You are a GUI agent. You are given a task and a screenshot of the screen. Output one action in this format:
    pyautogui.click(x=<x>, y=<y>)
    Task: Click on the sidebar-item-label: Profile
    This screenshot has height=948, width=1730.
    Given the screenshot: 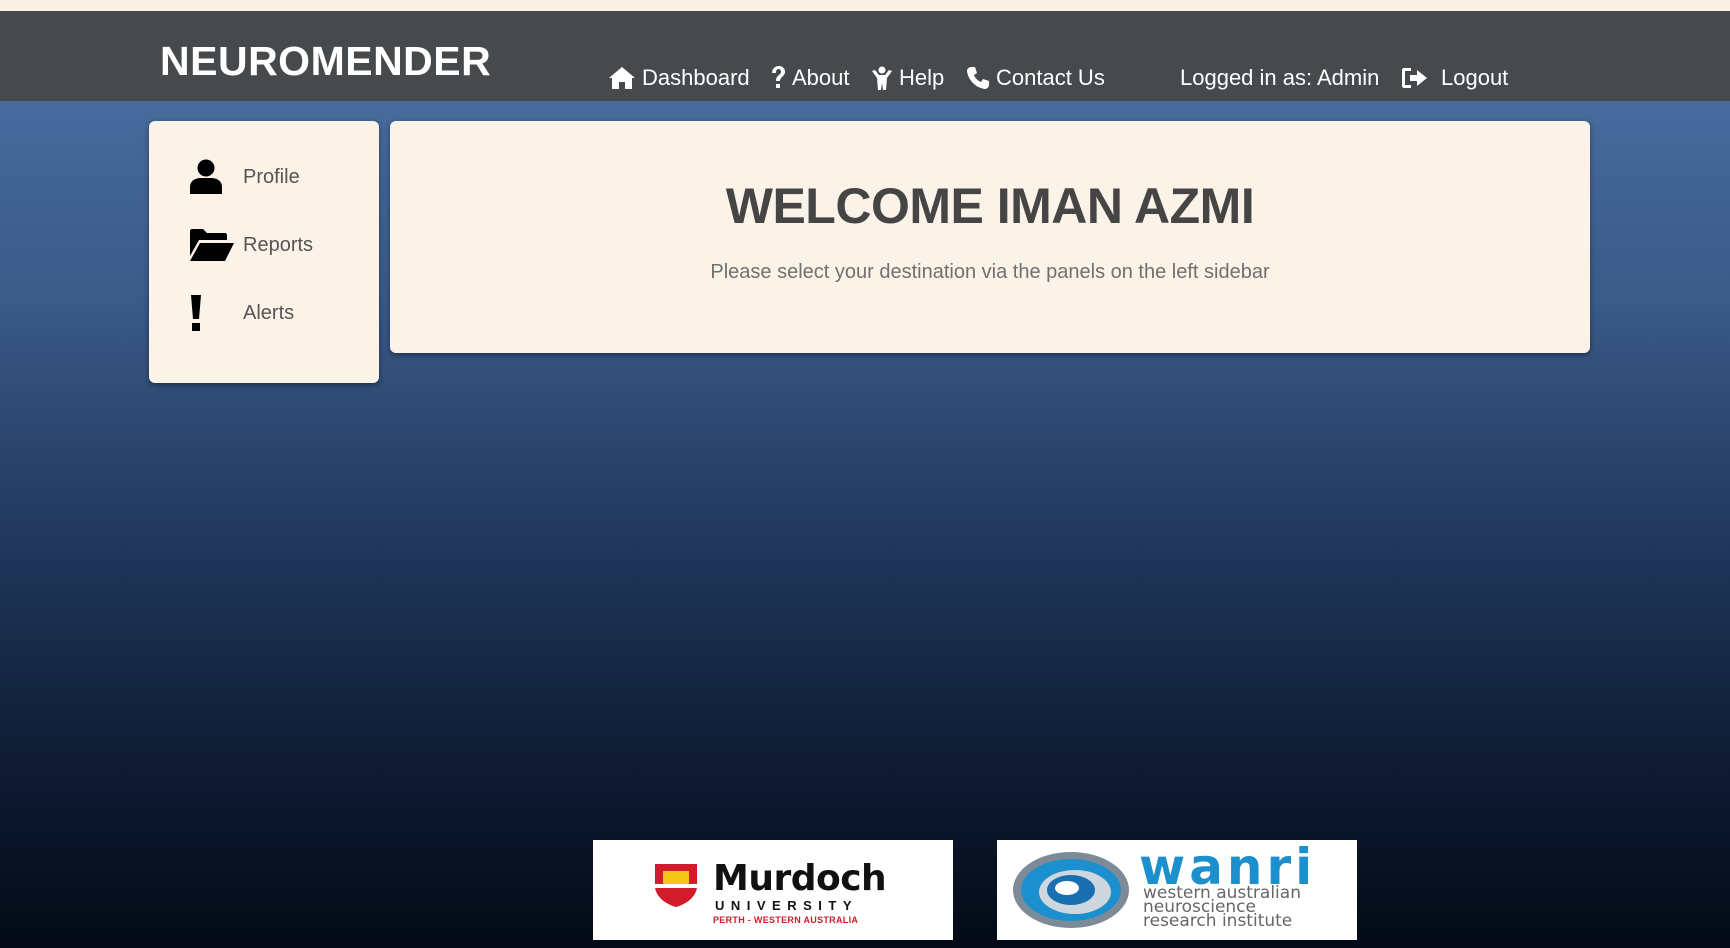 What is the action you would take?
    pyautogui.click(x=271, y=176)
    